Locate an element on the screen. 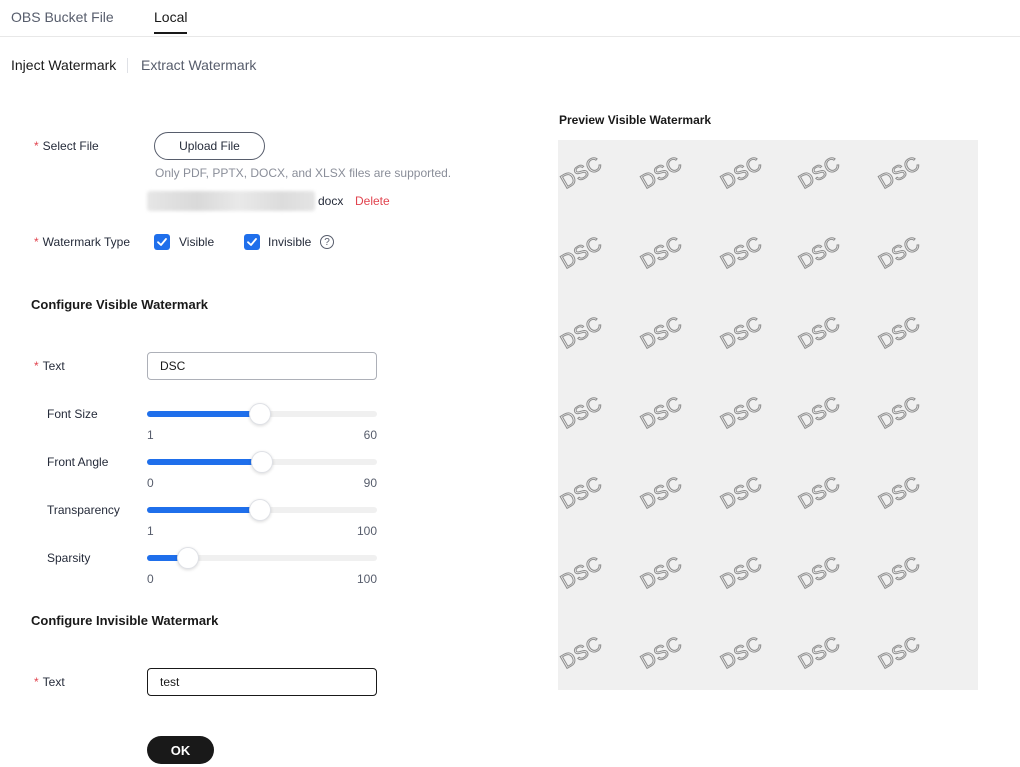 This screenshot has width=1020, height=767. sparsity-label: Sparsity is located at coordinates (69, 558).